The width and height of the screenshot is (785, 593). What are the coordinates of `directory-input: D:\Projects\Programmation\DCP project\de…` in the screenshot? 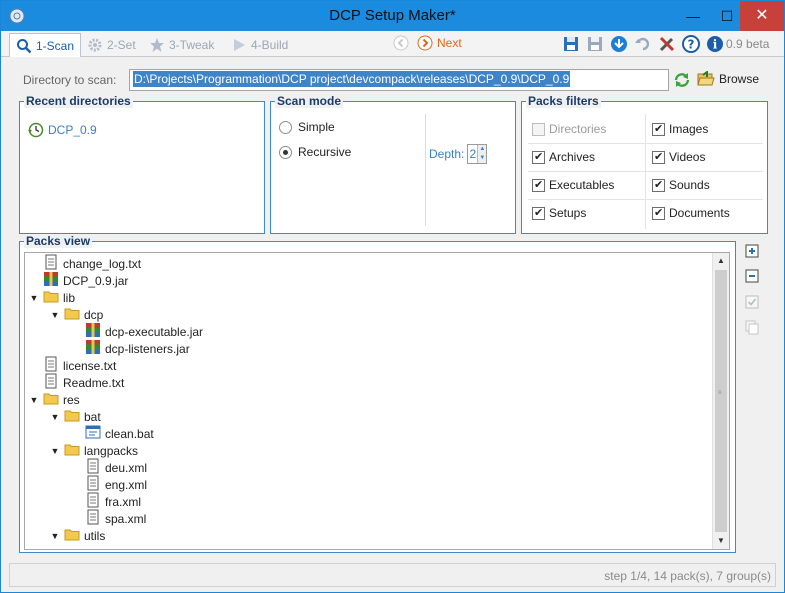 It's located at (399, 80).